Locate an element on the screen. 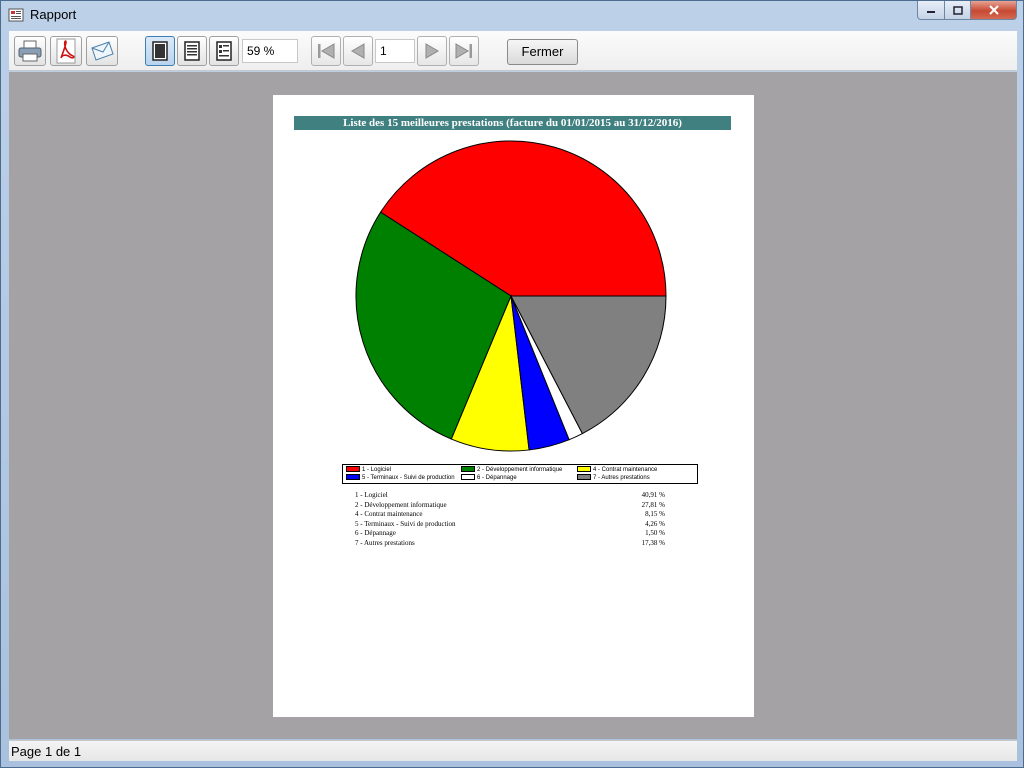  pie-chart is located at coordinates (511, 296).